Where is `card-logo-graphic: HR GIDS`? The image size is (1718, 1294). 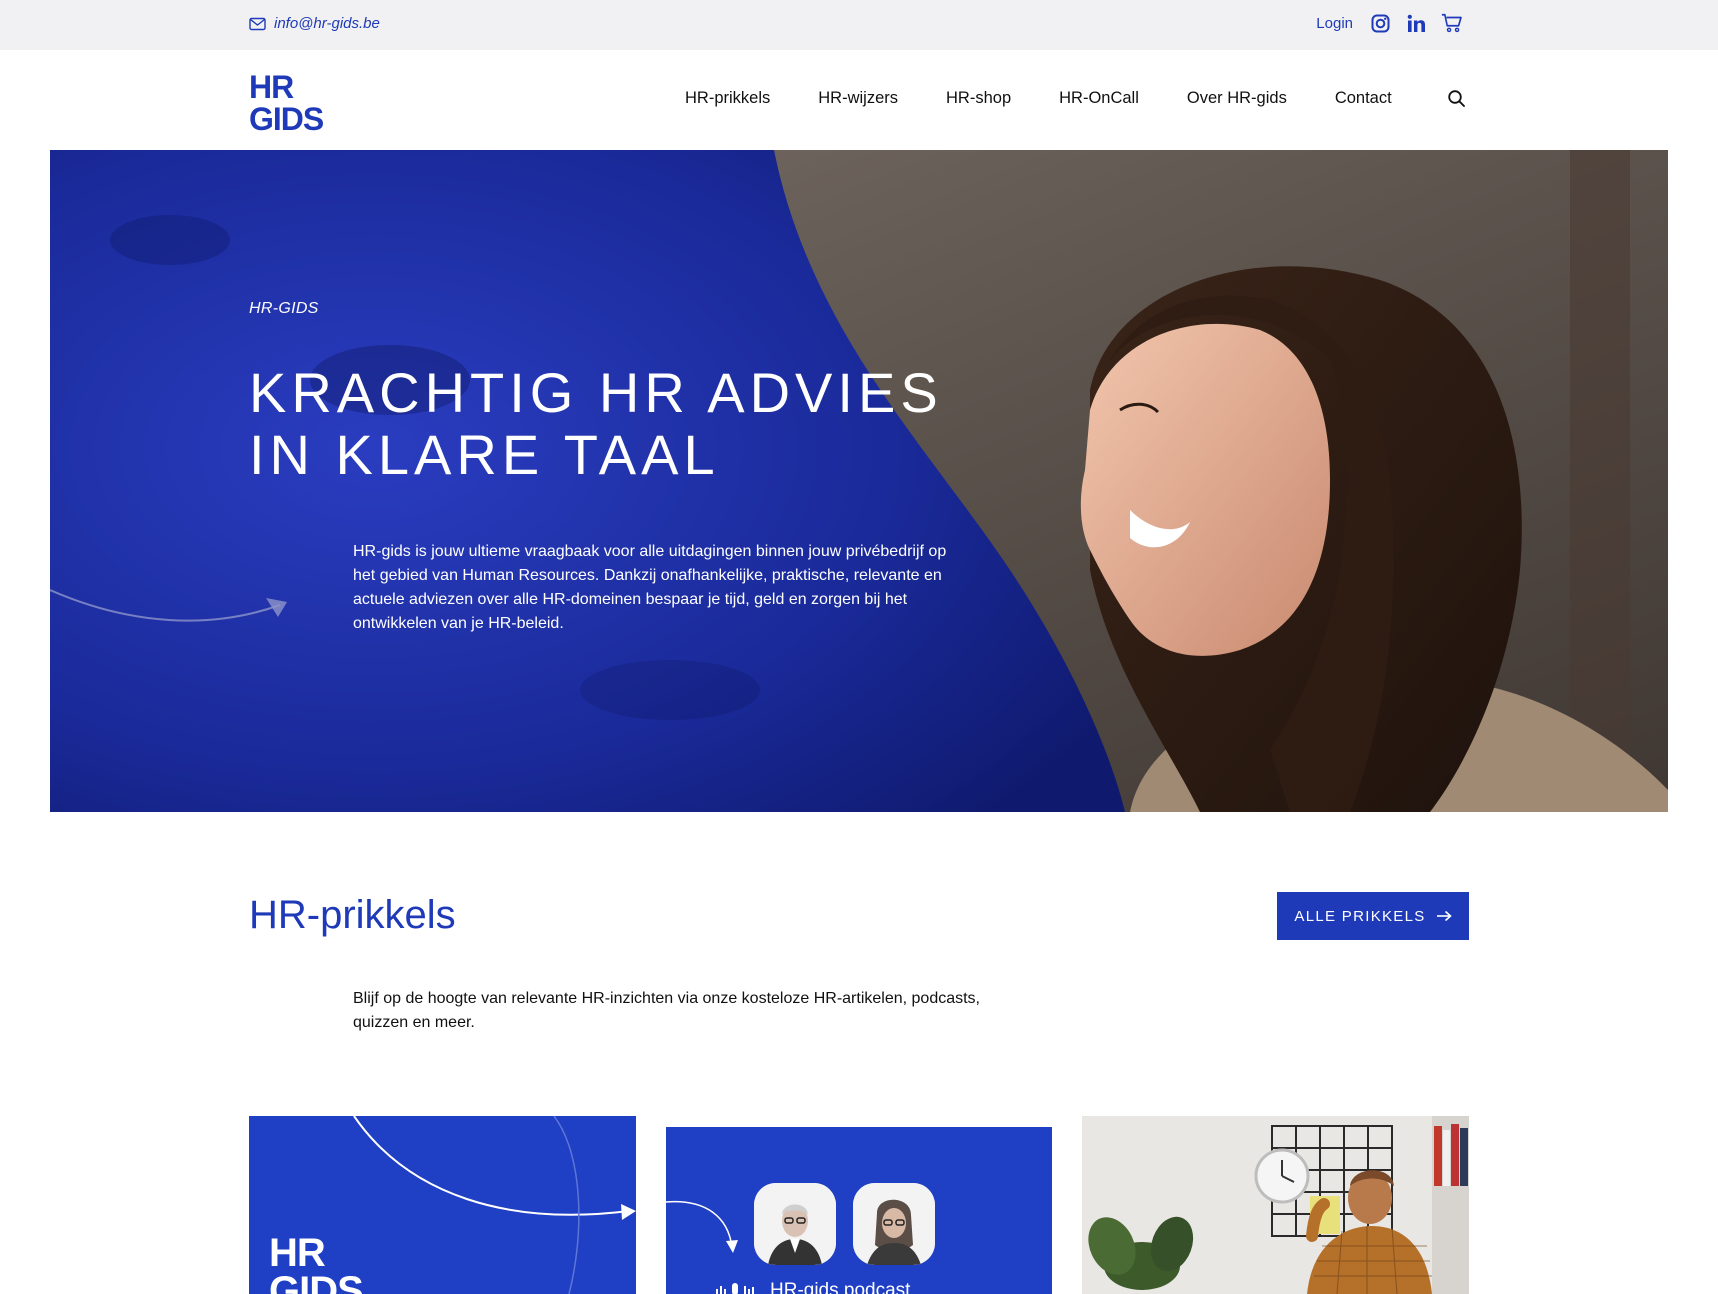
card-logo-graphic: HR GIDS is located at coordinates (452, 1205).